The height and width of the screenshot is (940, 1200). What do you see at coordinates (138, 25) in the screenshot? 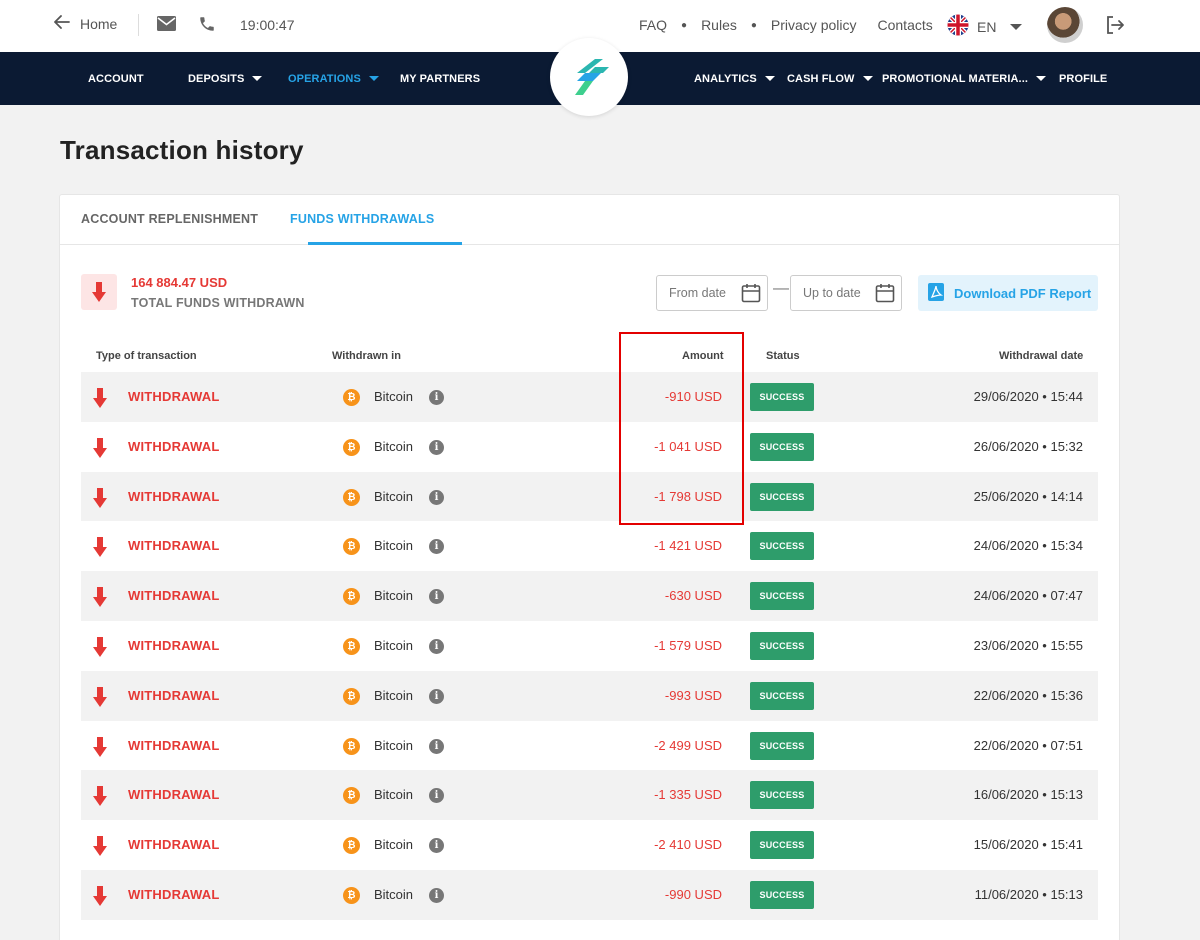
I see `divider` at bounding box center [138, 25].